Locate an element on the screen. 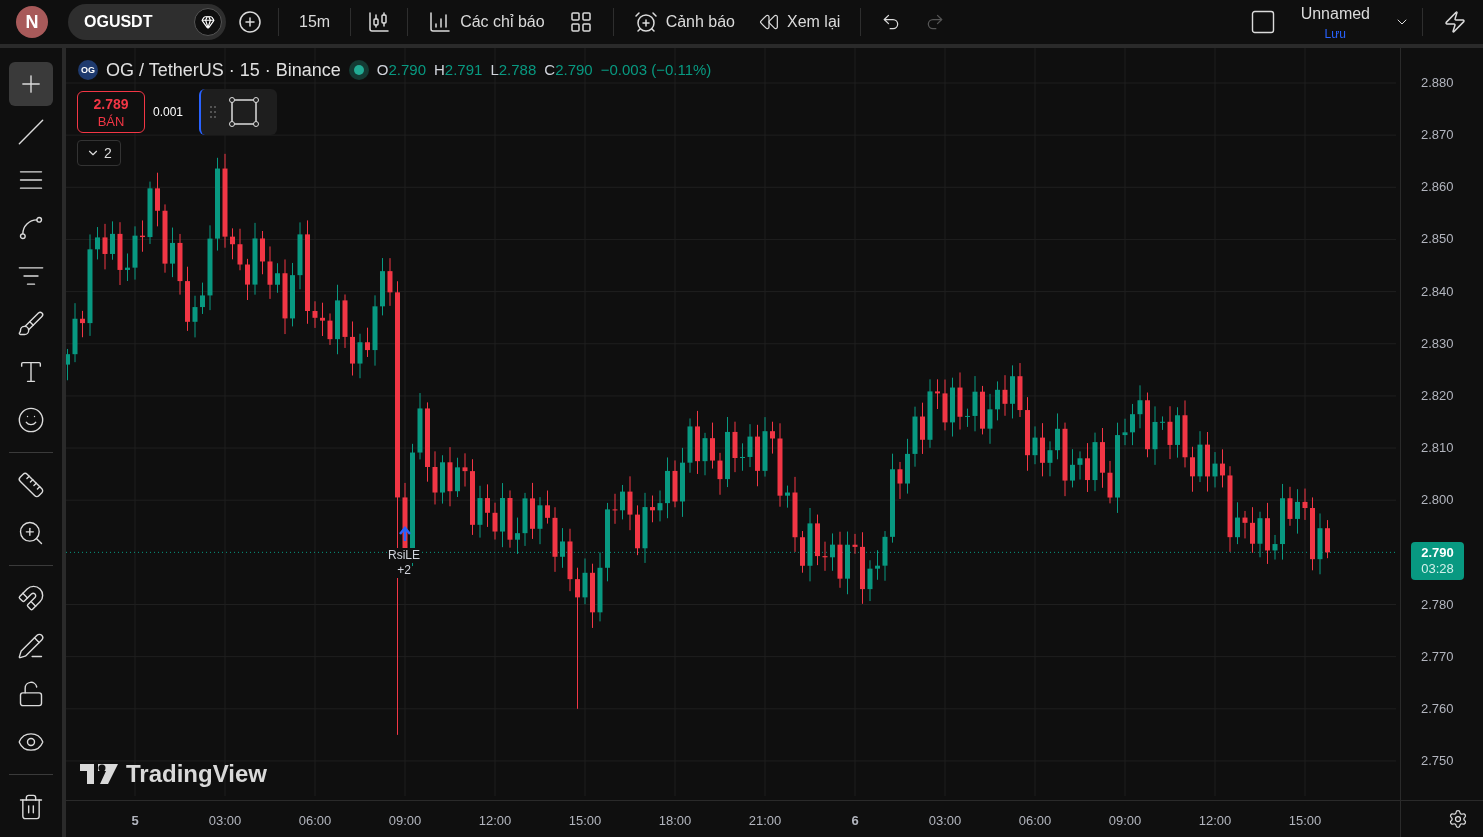 This screenshot has width=1483, height=837. strategy-label: RsiLE is located at coordinates (404, 555).